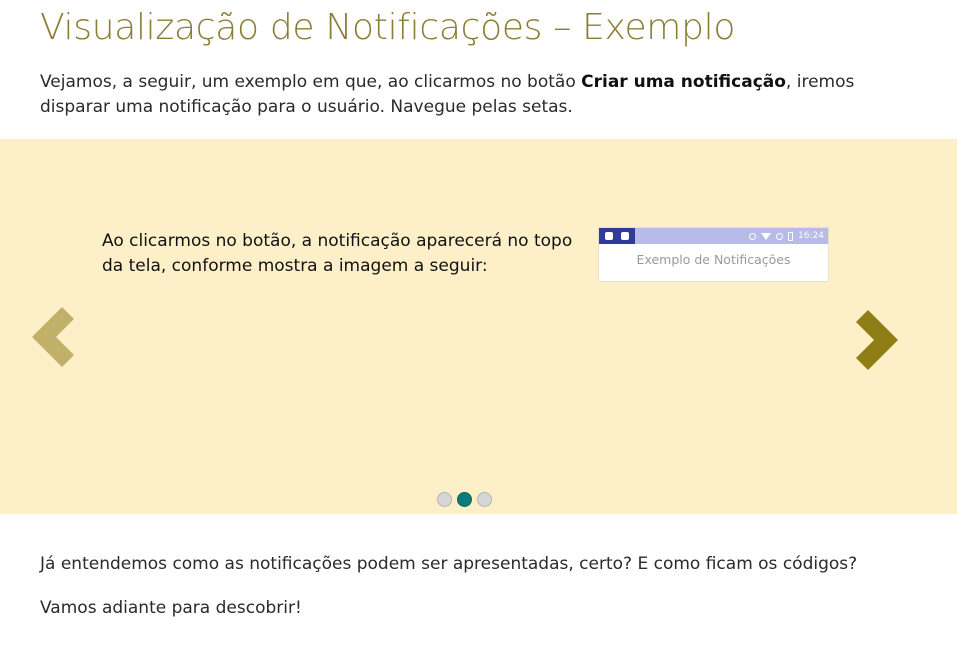  Describe the element at coordinates (713, 236) in the screenshot. I see `status-bar: 16:24` at that location.